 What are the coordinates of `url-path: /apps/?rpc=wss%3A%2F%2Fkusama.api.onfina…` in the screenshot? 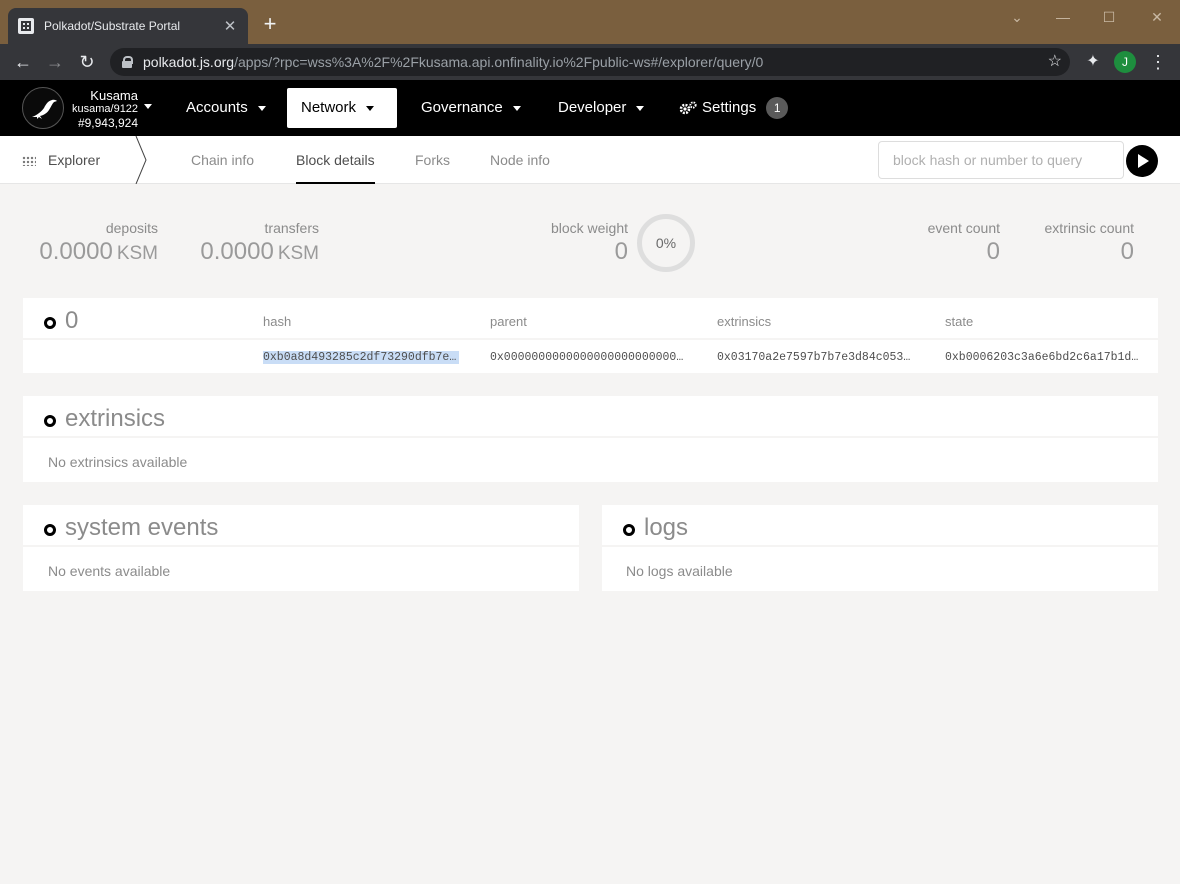 It's located at (499, 62).